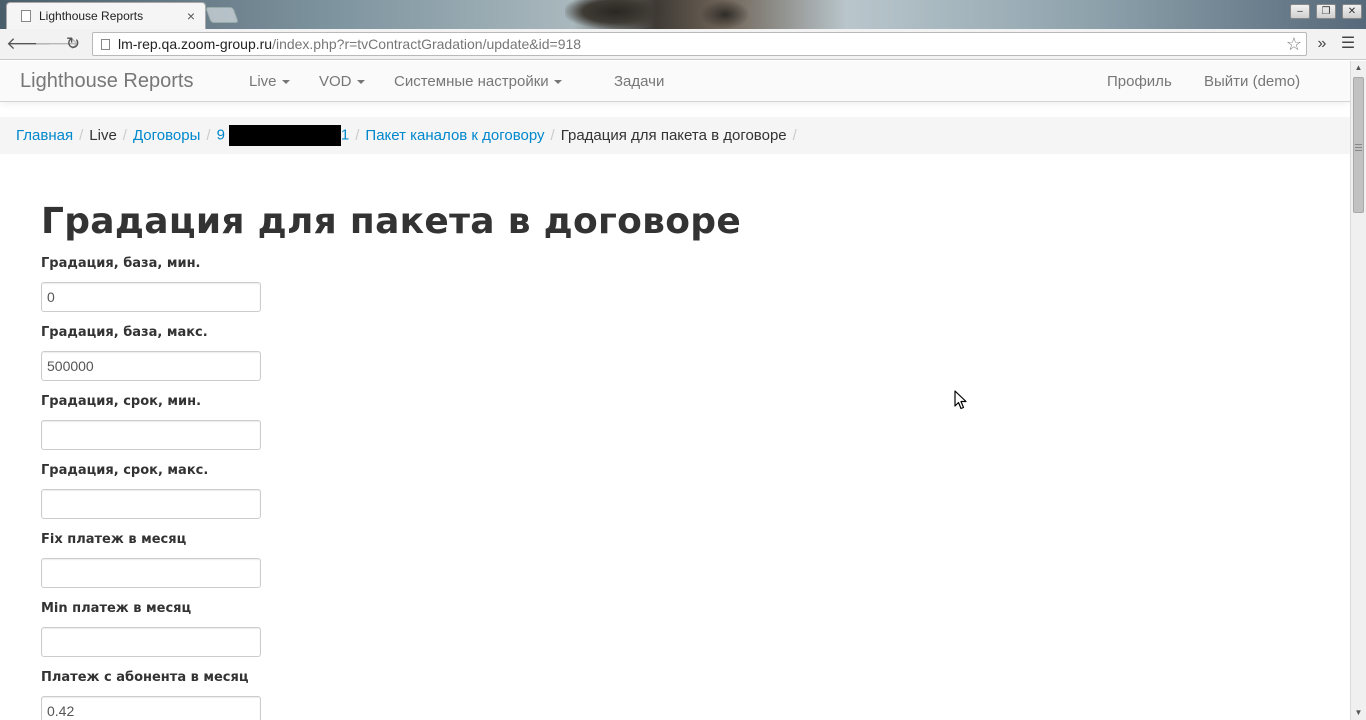 This screenshot has width=1366, height=720. Describe the element at coordinates (263, 81) in the screenshot. I see `nav-live-label: Live` at that location.